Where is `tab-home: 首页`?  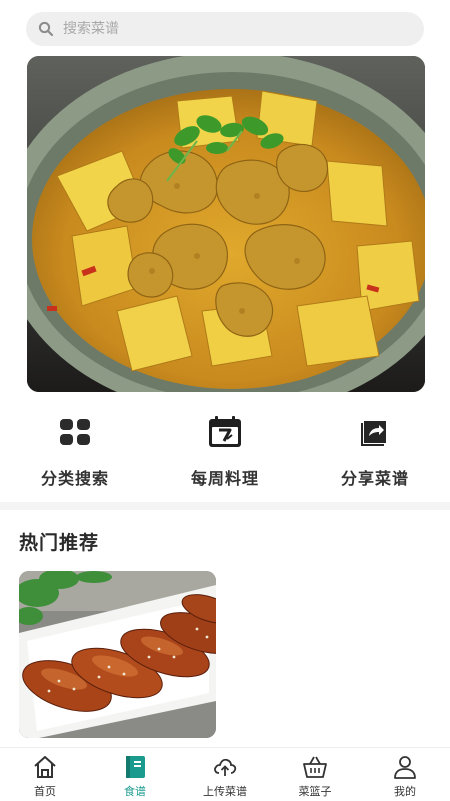
tab-home: 首页 is located at coordinates (45, 774).